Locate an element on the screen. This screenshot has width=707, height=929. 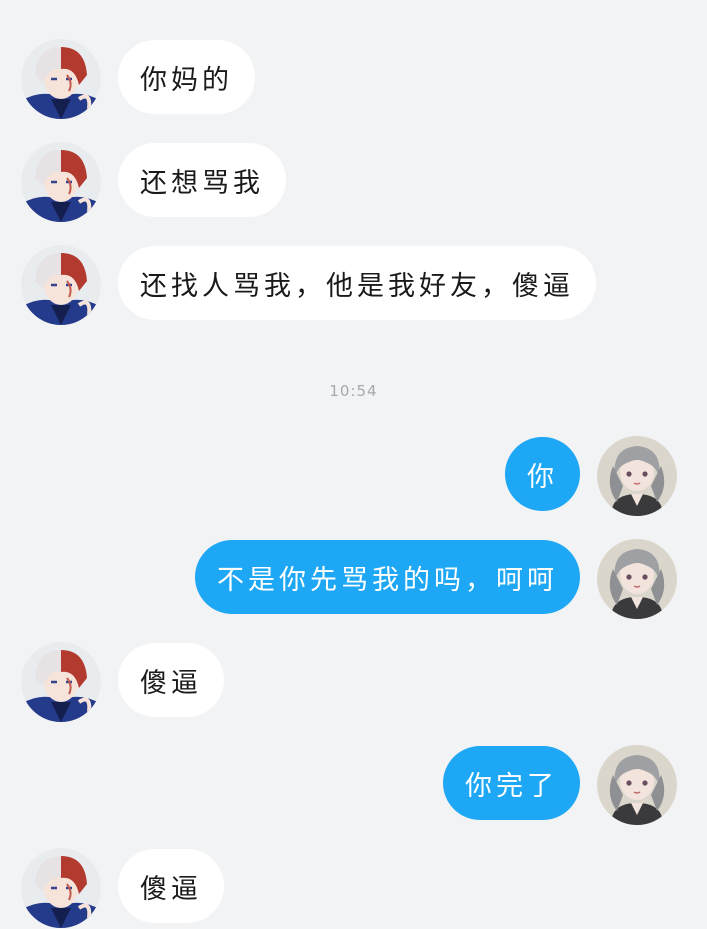
incoming-message-bubble: 还想骂我 is located at coordinates (202, 180).